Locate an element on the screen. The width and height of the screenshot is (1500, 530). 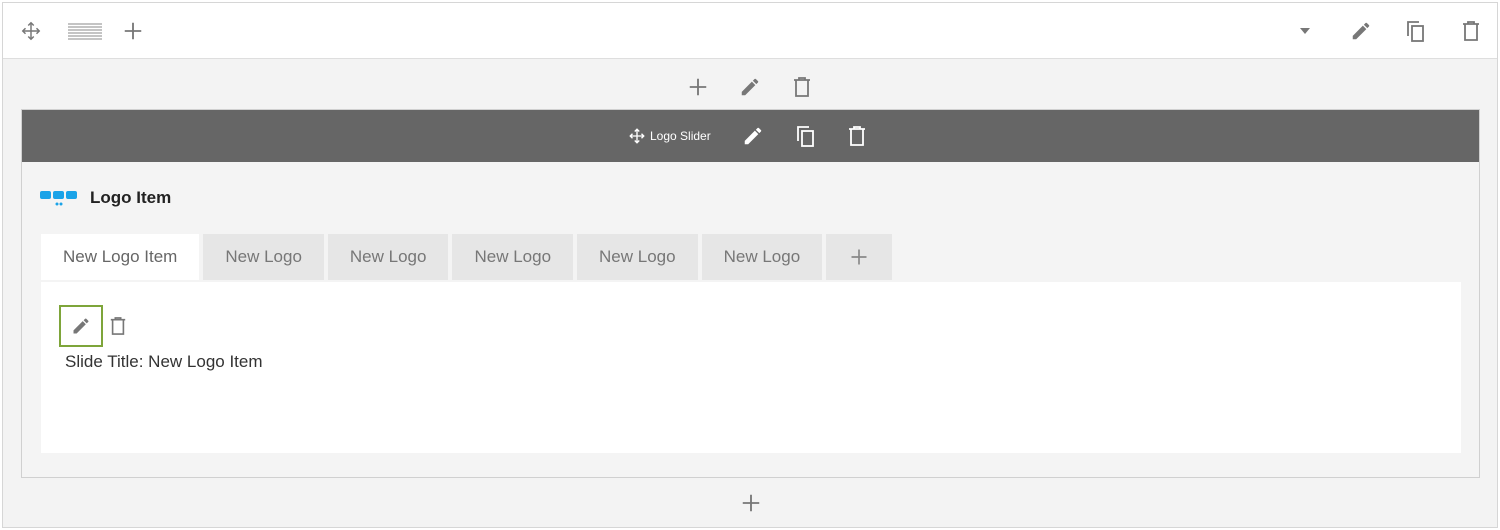
logo-grid-icon is located at coordinates (59, 198).